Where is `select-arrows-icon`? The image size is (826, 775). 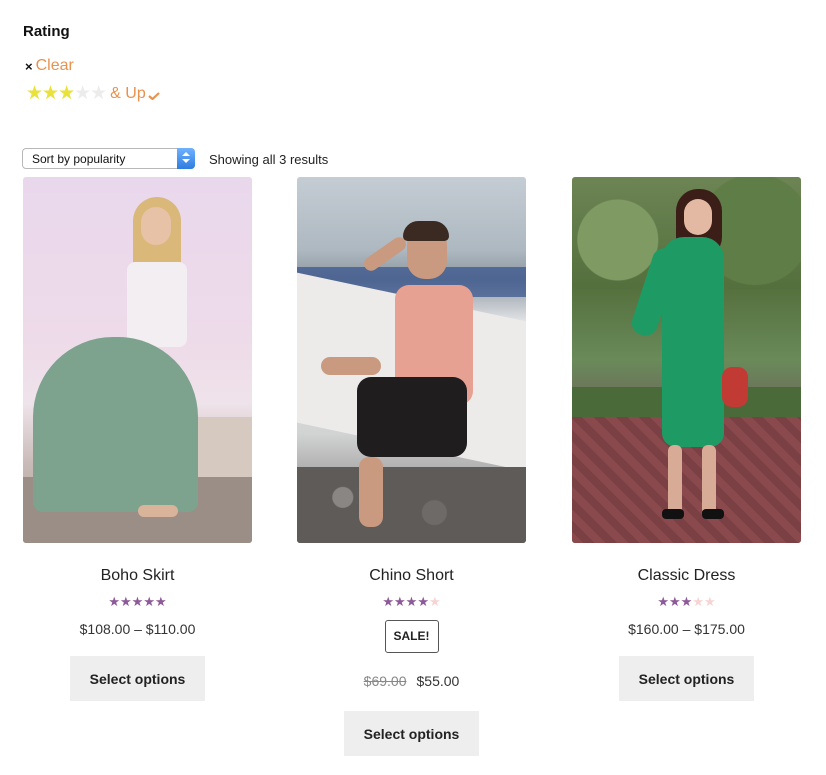
select-arrows-icon is located at coordinates (186, 158).